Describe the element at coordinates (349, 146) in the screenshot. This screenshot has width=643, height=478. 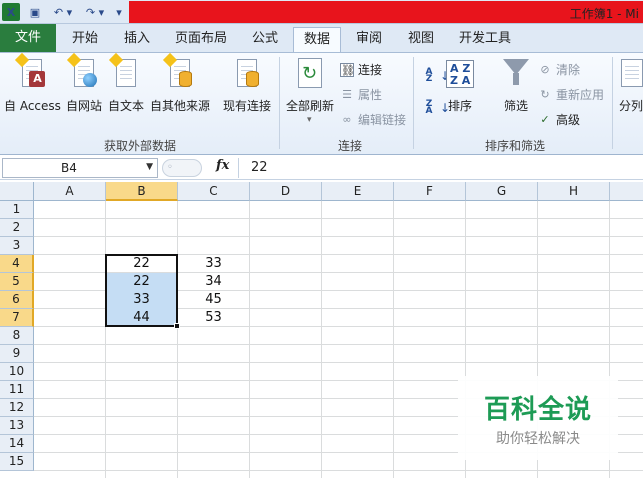
I see `group-label-connections: 连接` at that location.